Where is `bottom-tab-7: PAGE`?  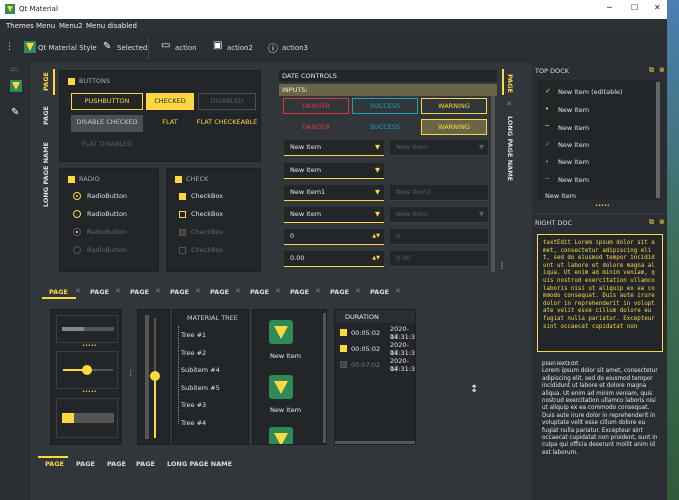 bottom-tab-7: PAGE is located at coordinates (299, 292).